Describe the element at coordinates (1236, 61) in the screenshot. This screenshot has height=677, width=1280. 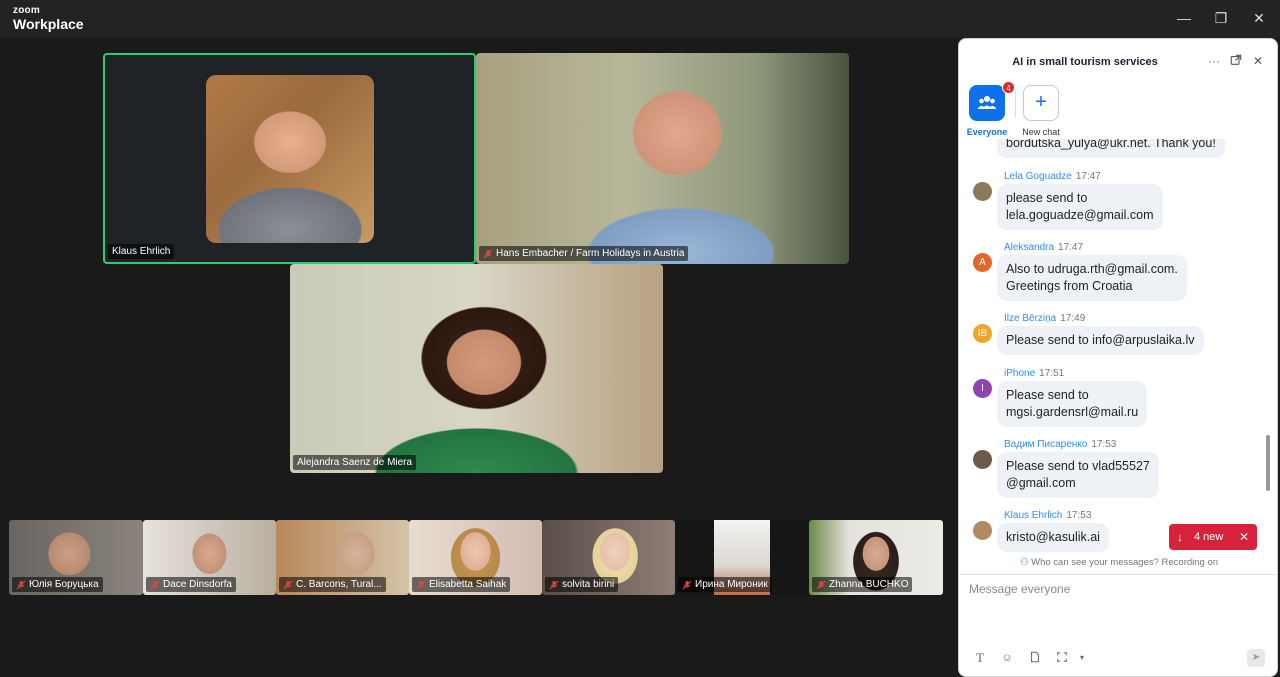
I see `popout-icon` at that location.